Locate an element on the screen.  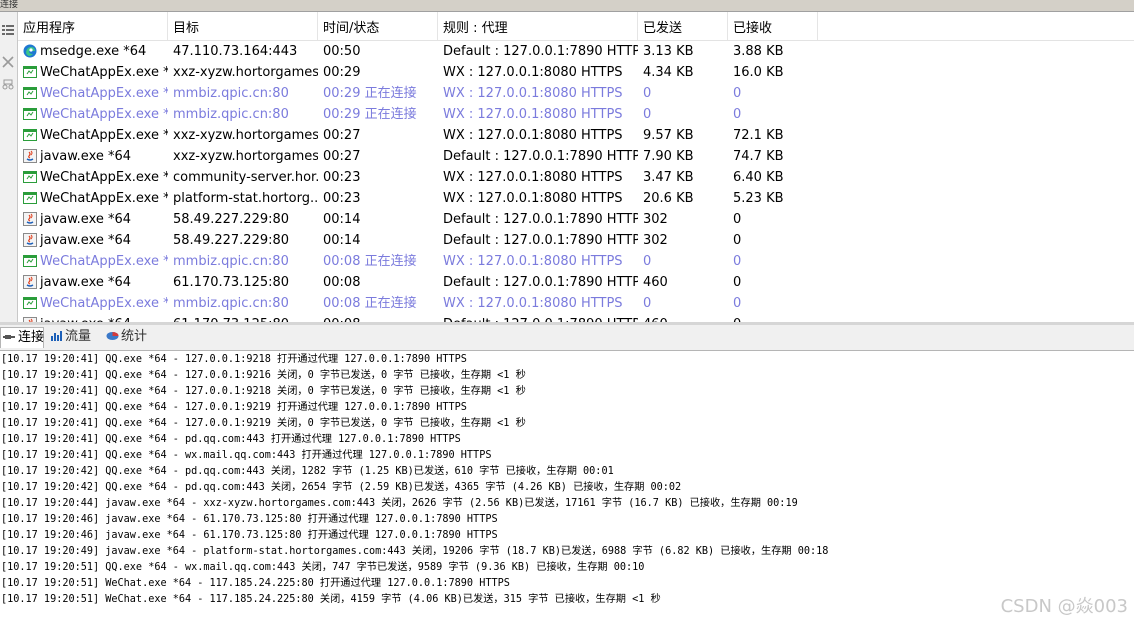
column-header-received: 已接收 is located at coordinates (773, 26).